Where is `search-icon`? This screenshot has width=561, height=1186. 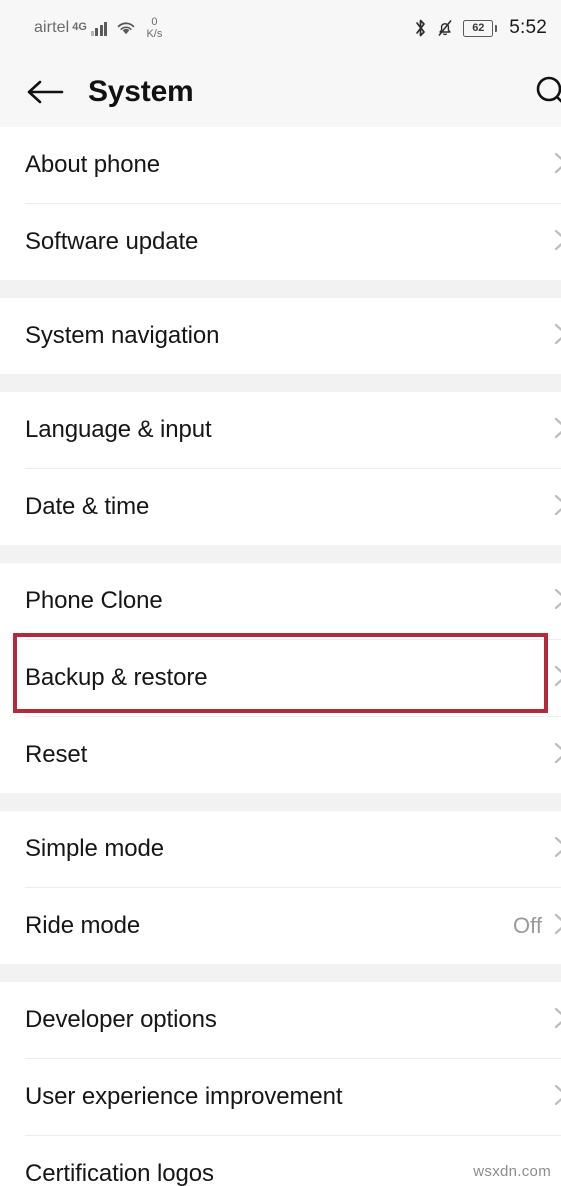 search-icon is located at coordinates (545, 92).